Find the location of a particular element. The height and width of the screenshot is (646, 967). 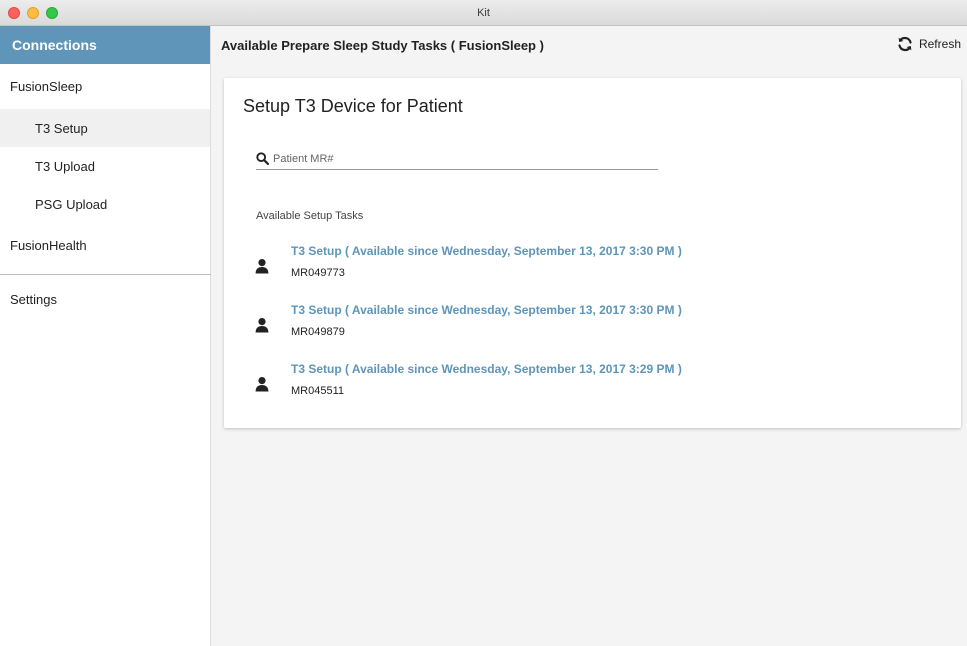

patient-search is located at coordinates (457, 159).